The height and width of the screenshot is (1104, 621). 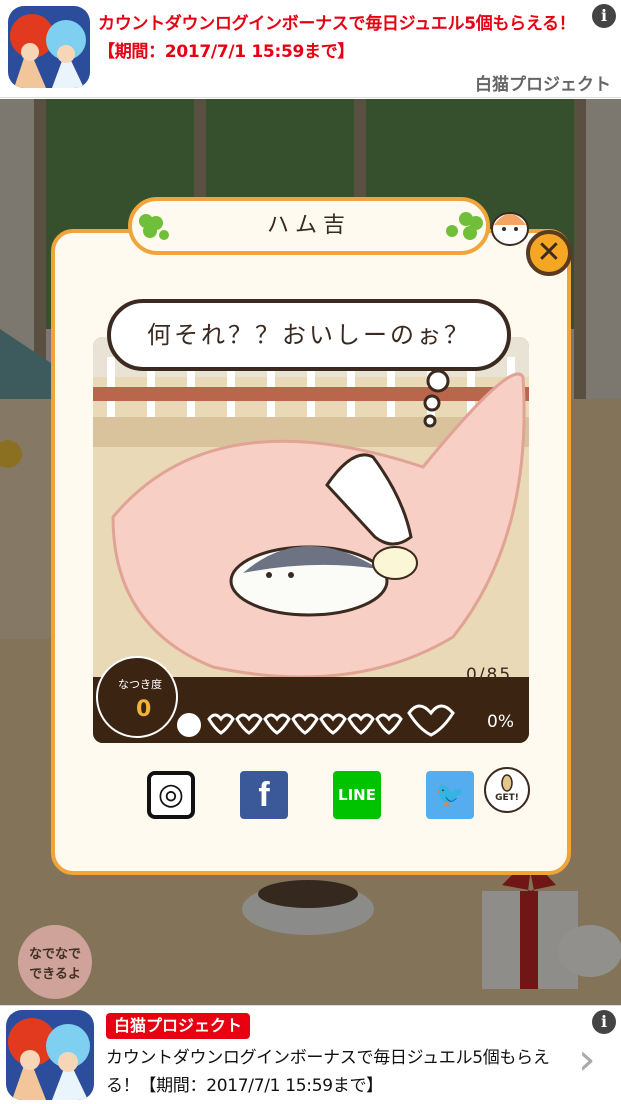 I want to click on brand-badge: 白猫プロジェクト, so click(x=178, y=1026).